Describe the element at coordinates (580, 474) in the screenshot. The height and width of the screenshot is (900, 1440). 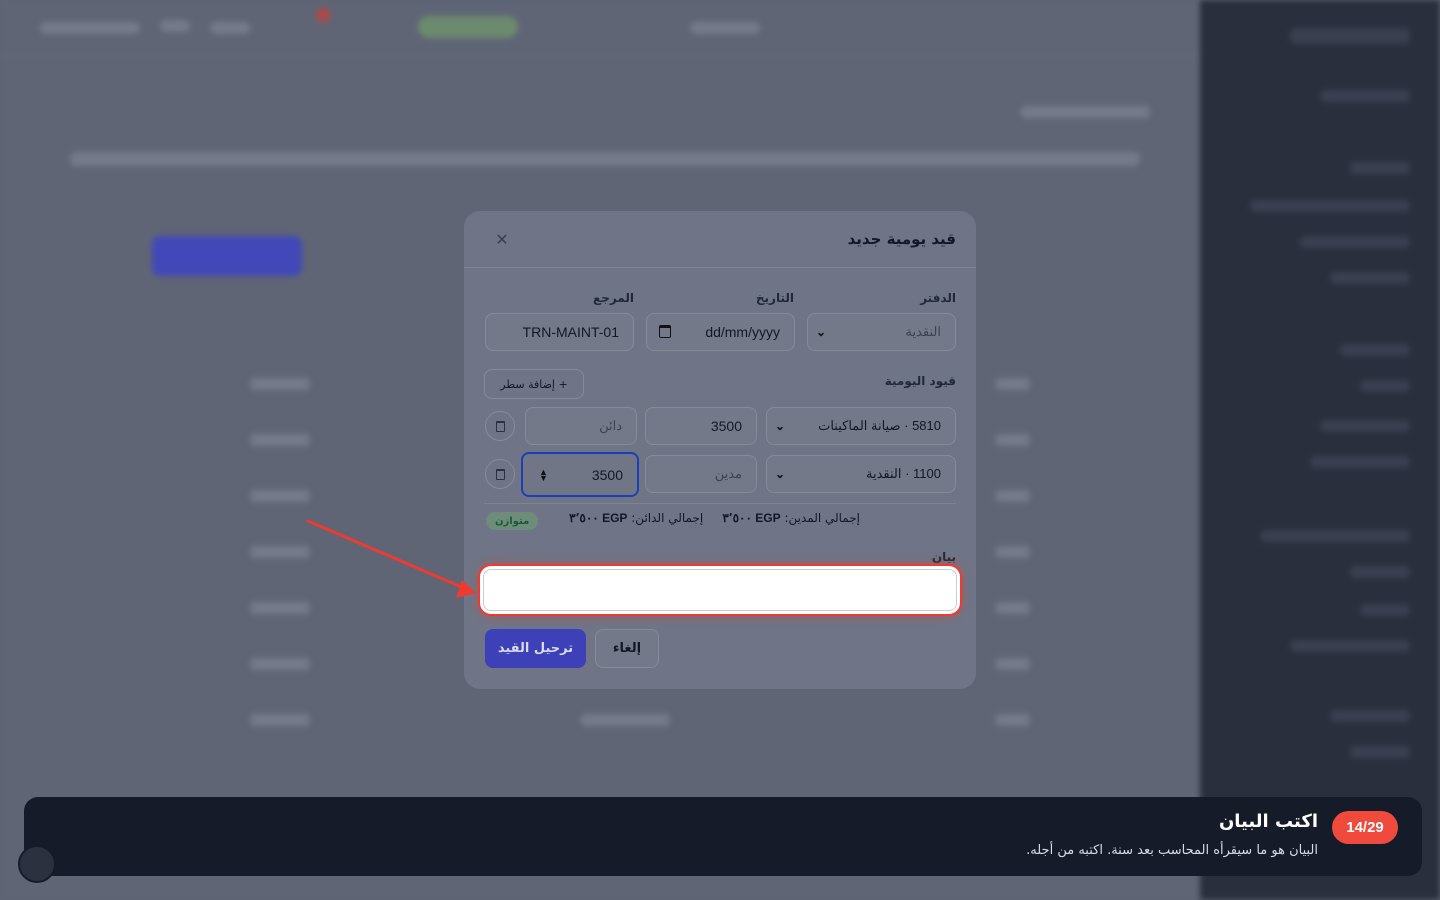
I see `credit-input: 3500 ▲ ▼` at that location.